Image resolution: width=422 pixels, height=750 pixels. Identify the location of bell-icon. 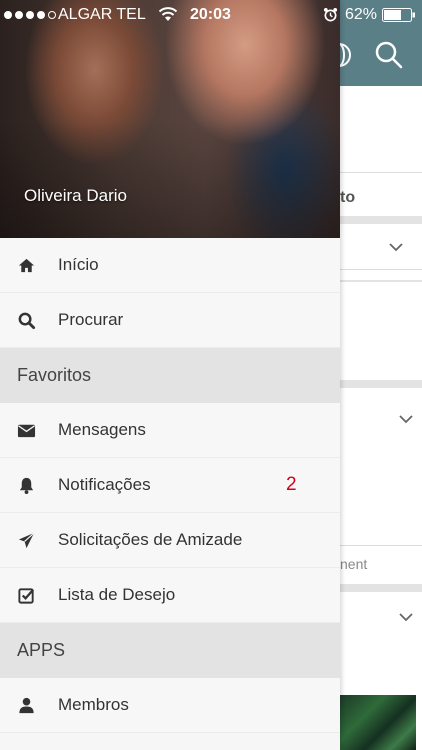
(26, 485).